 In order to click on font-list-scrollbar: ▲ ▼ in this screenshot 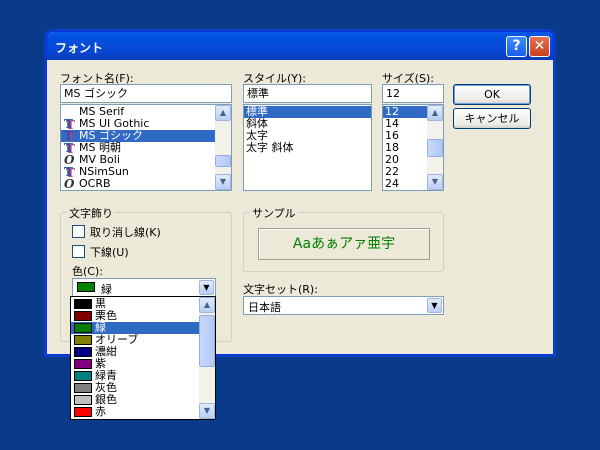, I will do `click(223, 147)`.